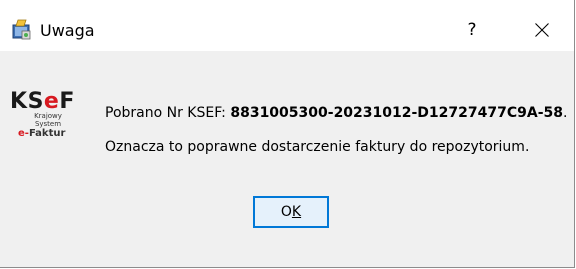  I want to click on logo-bottom-red: e-, so click(23, 133).